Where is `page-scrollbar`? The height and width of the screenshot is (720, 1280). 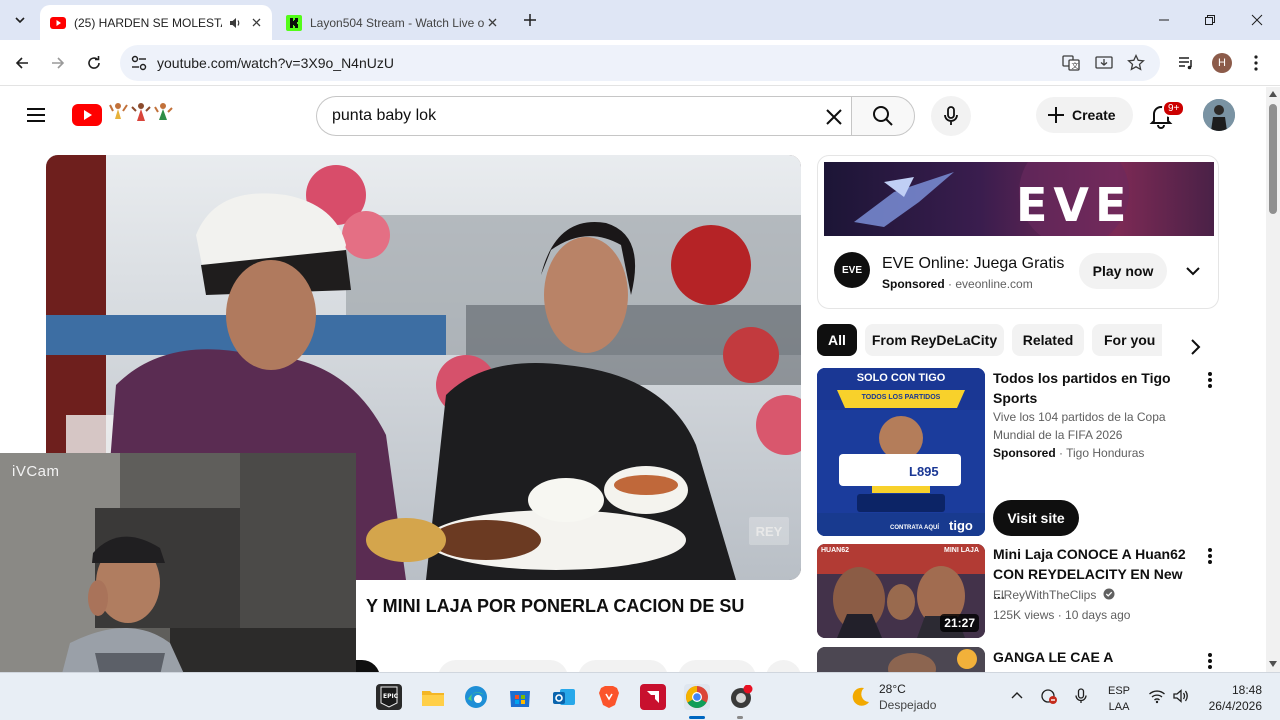 page-scrollbar is located at coordinates (1273, 379).